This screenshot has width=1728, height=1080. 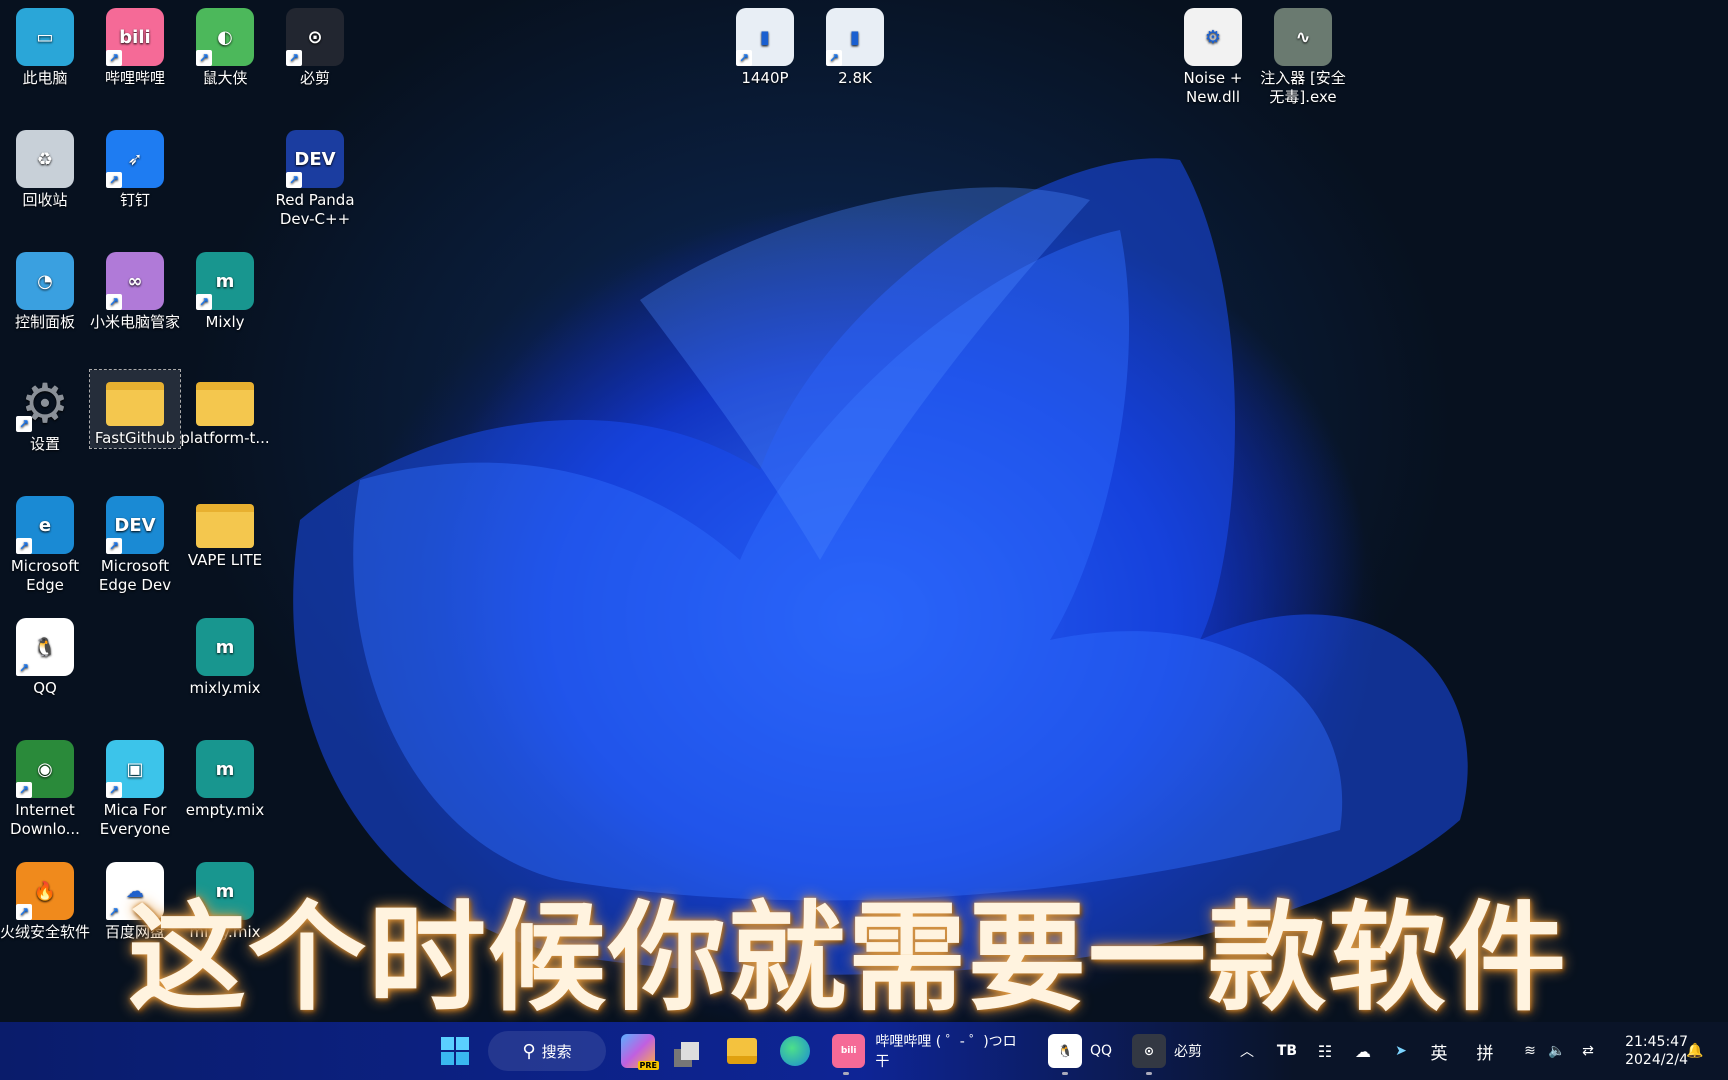 What do you see at coordinates (135, 819) in the screenshot?
I see `desktop-icon-label: Mica For Everyone` at bounding box center [135, 819].